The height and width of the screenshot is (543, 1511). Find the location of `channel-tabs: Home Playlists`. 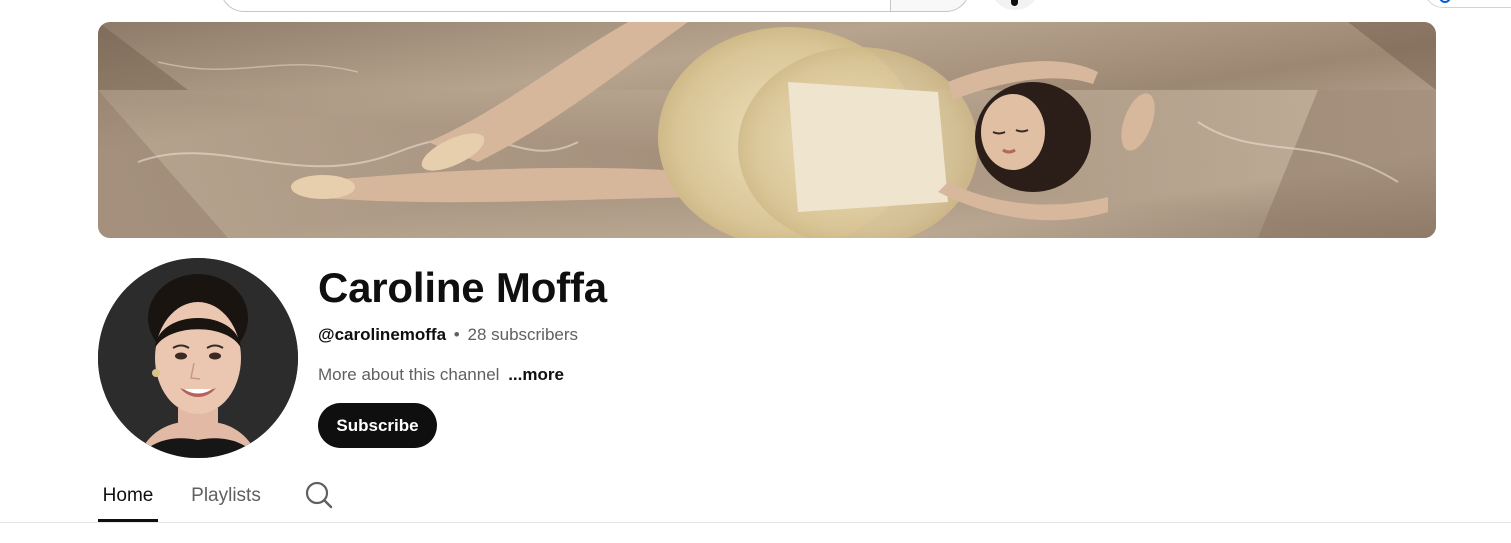

channel-tabs: Home Playlists is located at coordinates (228, 496).